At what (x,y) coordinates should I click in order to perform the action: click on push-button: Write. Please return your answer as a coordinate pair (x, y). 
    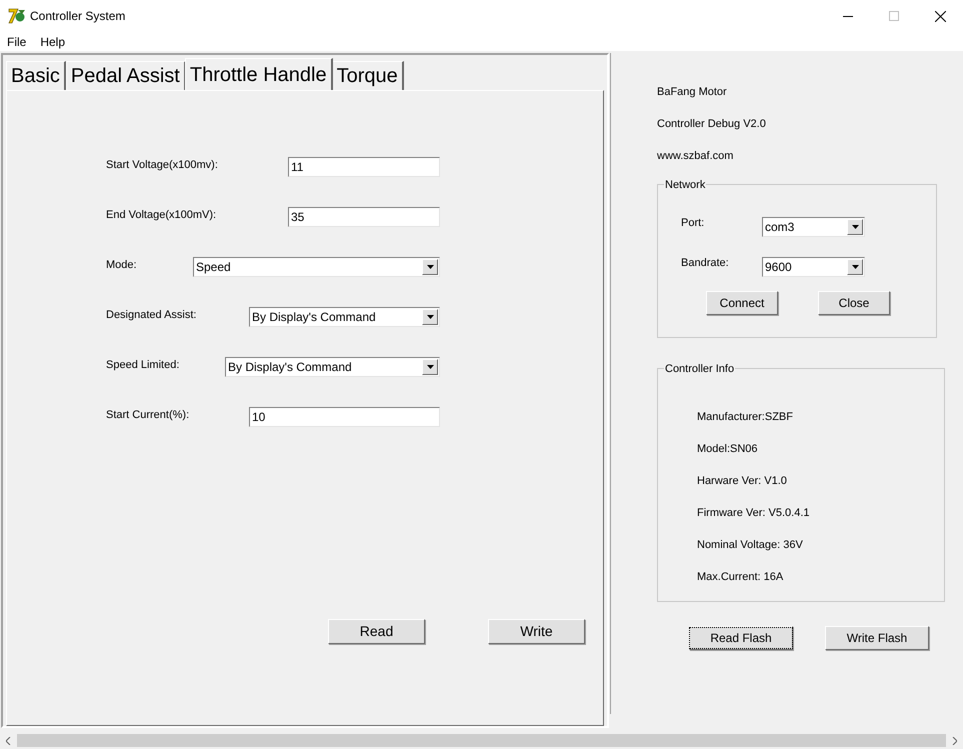
    Looking at the image, I should click on (536, 631).